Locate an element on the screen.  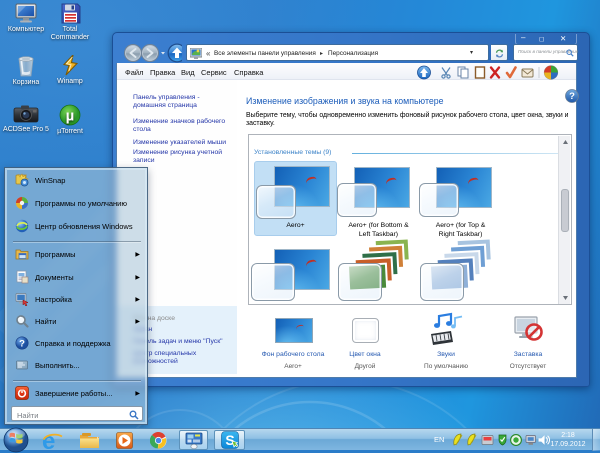
svg-text: µ is located at coordinates (70, 116).